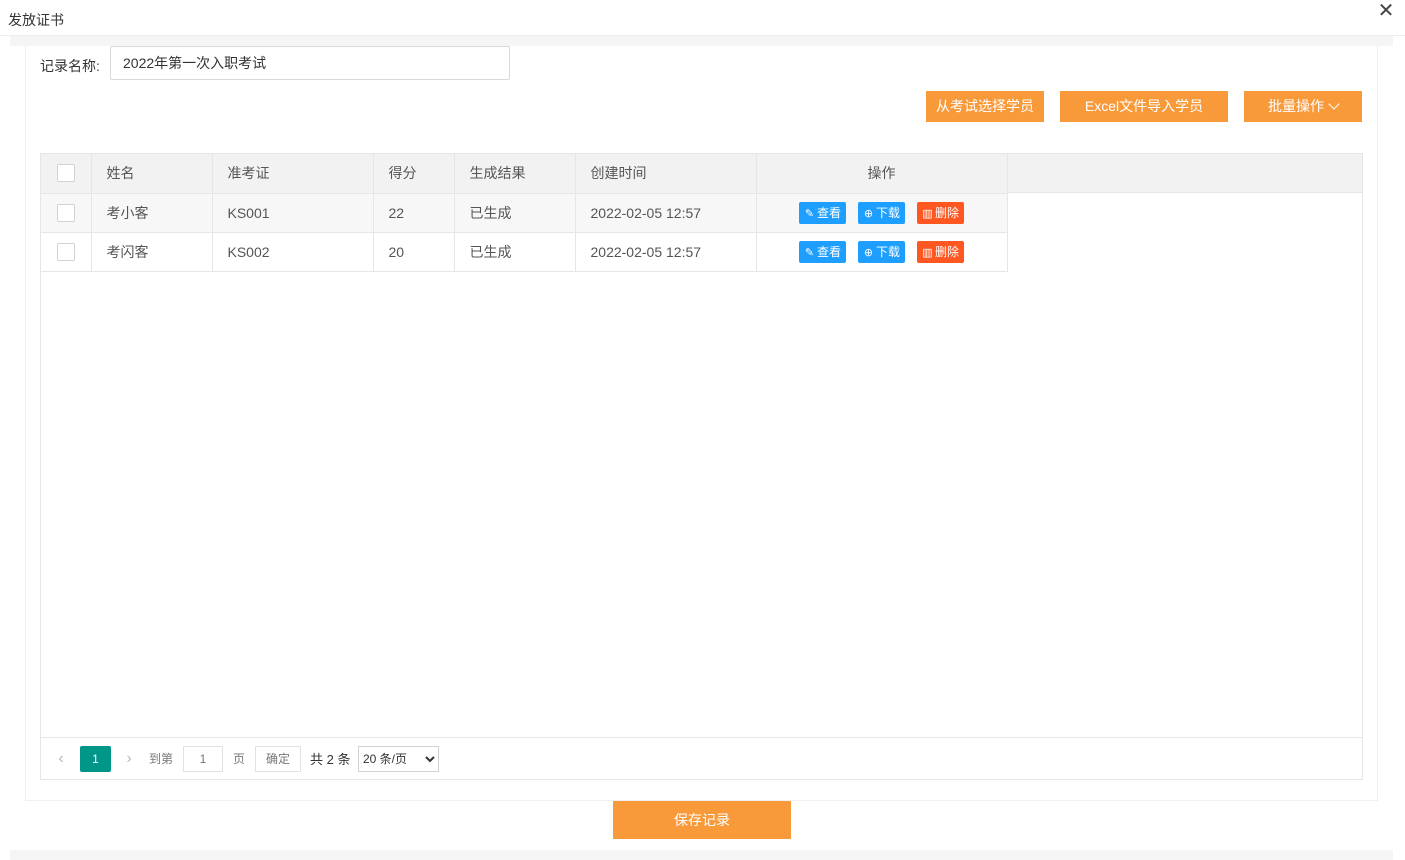 The height and width of the screenshot is (860, 1405). Describe the element at coordinates (985, 106) in the screenshot. I see `select-from-exam-button: 从考试选择学员` at that location.